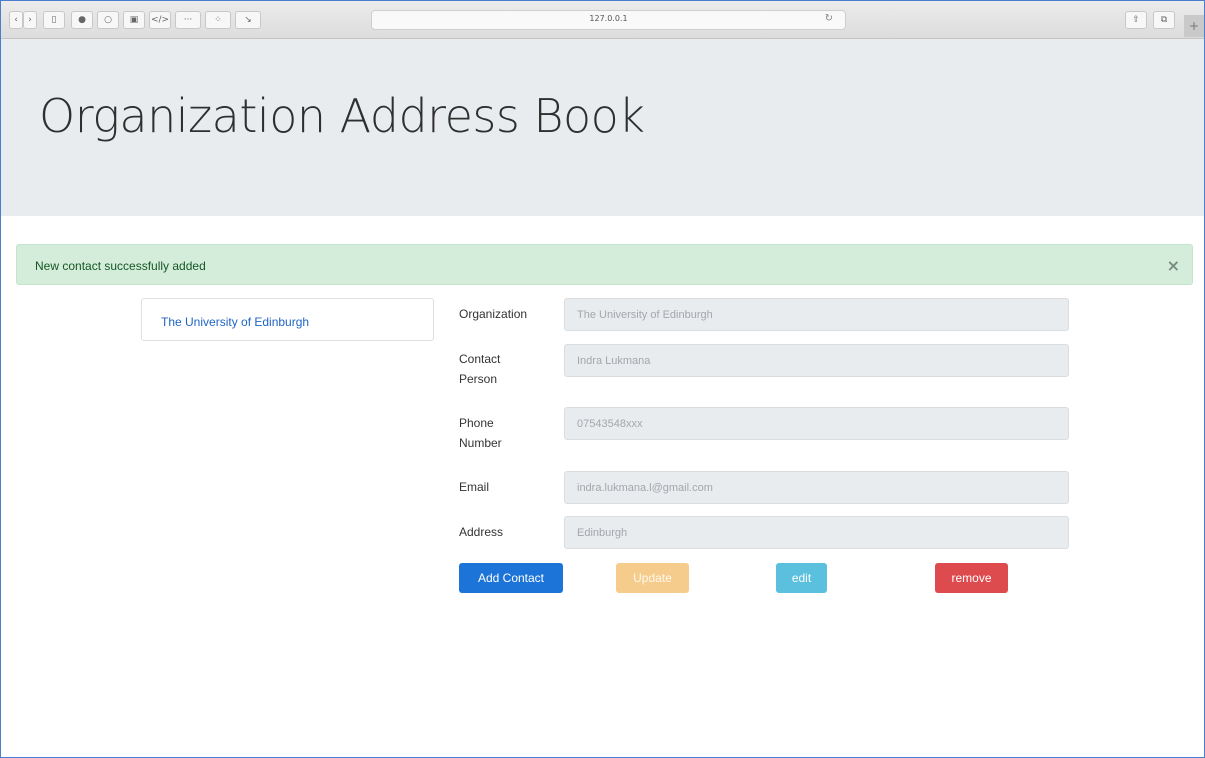 This screenshot has height=758, width=1205. I want to click on organization-list-item: The University of Edinburgh, so click(287, 319).